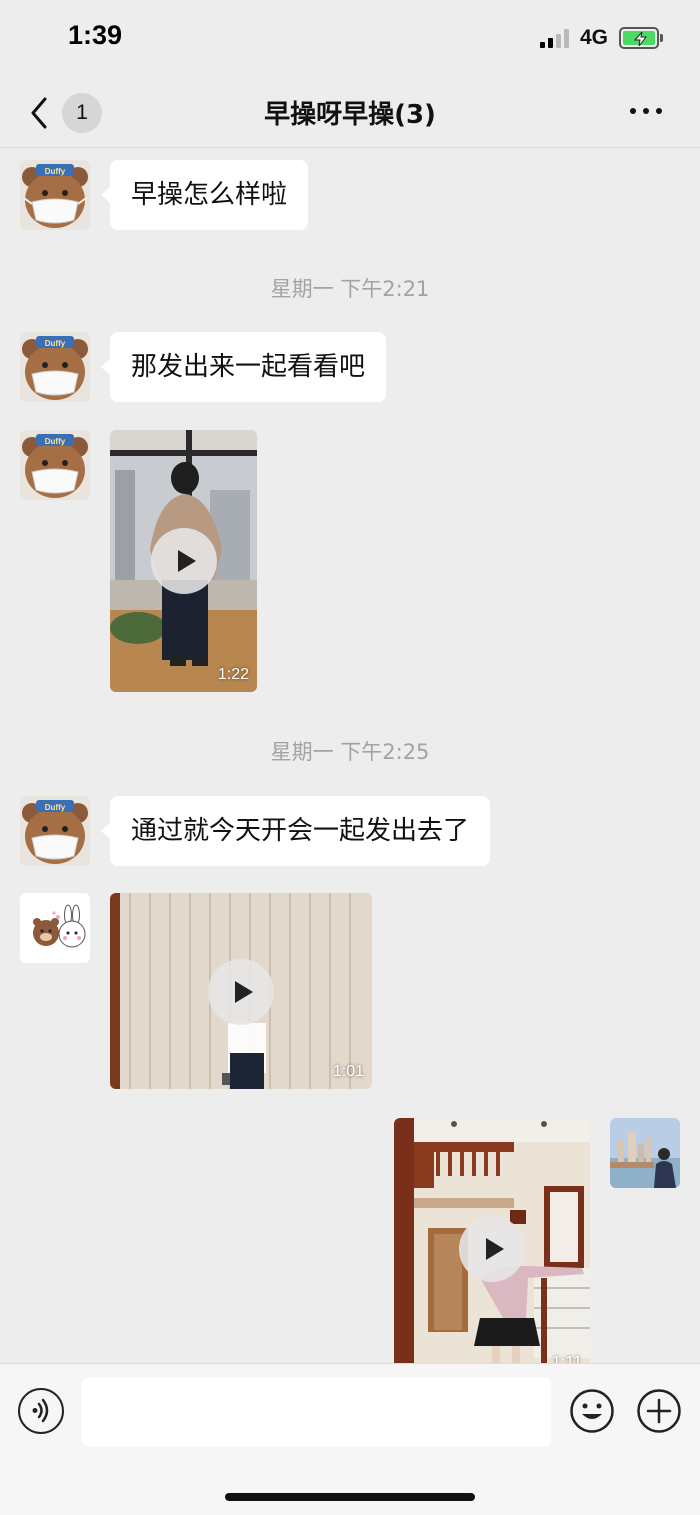 This screenshot has height=1515, width=700. What do you see at coordinates (659, 1411) in the screenshot?
I see `plus-icon` at bounding box center [659, 1411].